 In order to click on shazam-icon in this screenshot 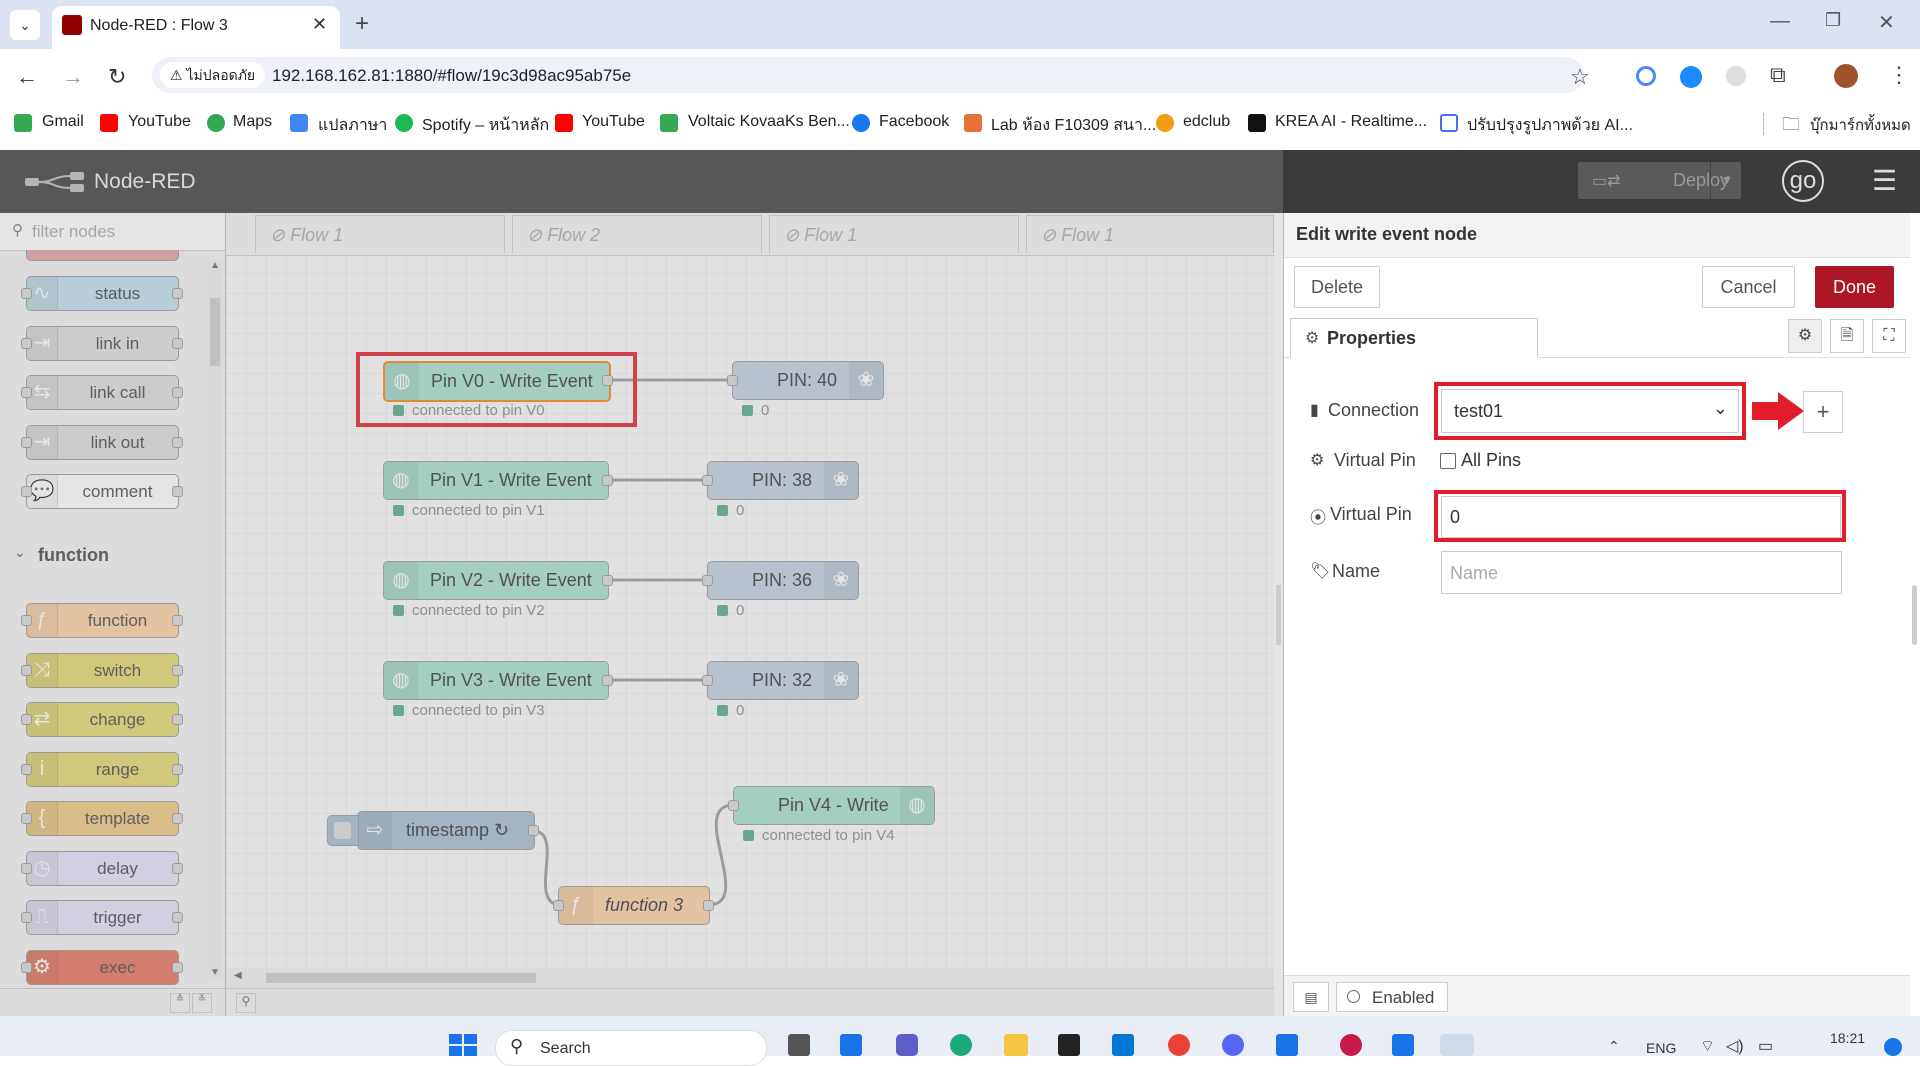, I will do `click(1691, 77)`.